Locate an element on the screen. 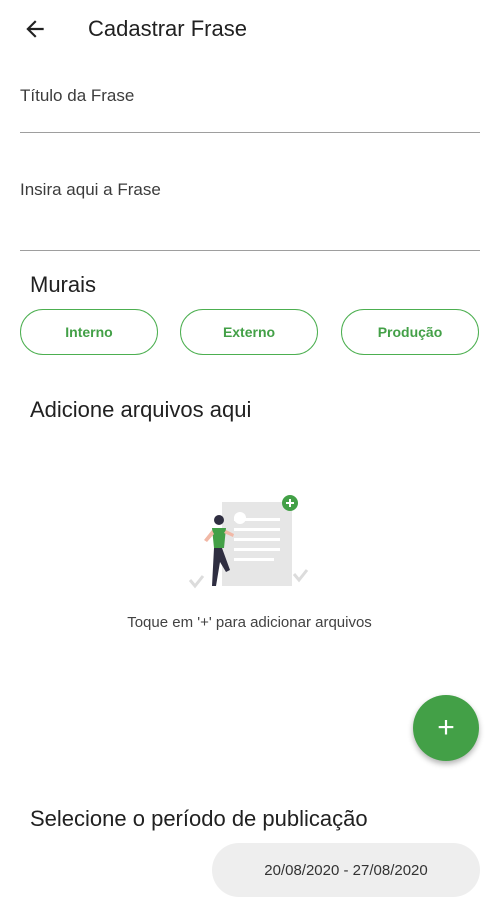 This screenshot has width=499, height=900. phrase-title-input is located at coordinates (250, 96).